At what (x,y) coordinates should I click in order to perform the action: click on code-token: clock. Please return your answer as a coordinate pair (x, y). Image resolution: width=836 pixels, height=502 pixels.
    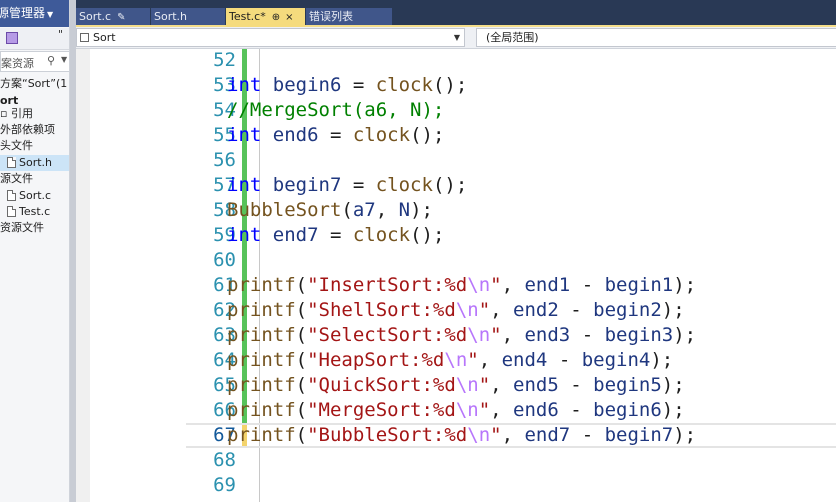
    Looking at the image, I should click on (381, 235).